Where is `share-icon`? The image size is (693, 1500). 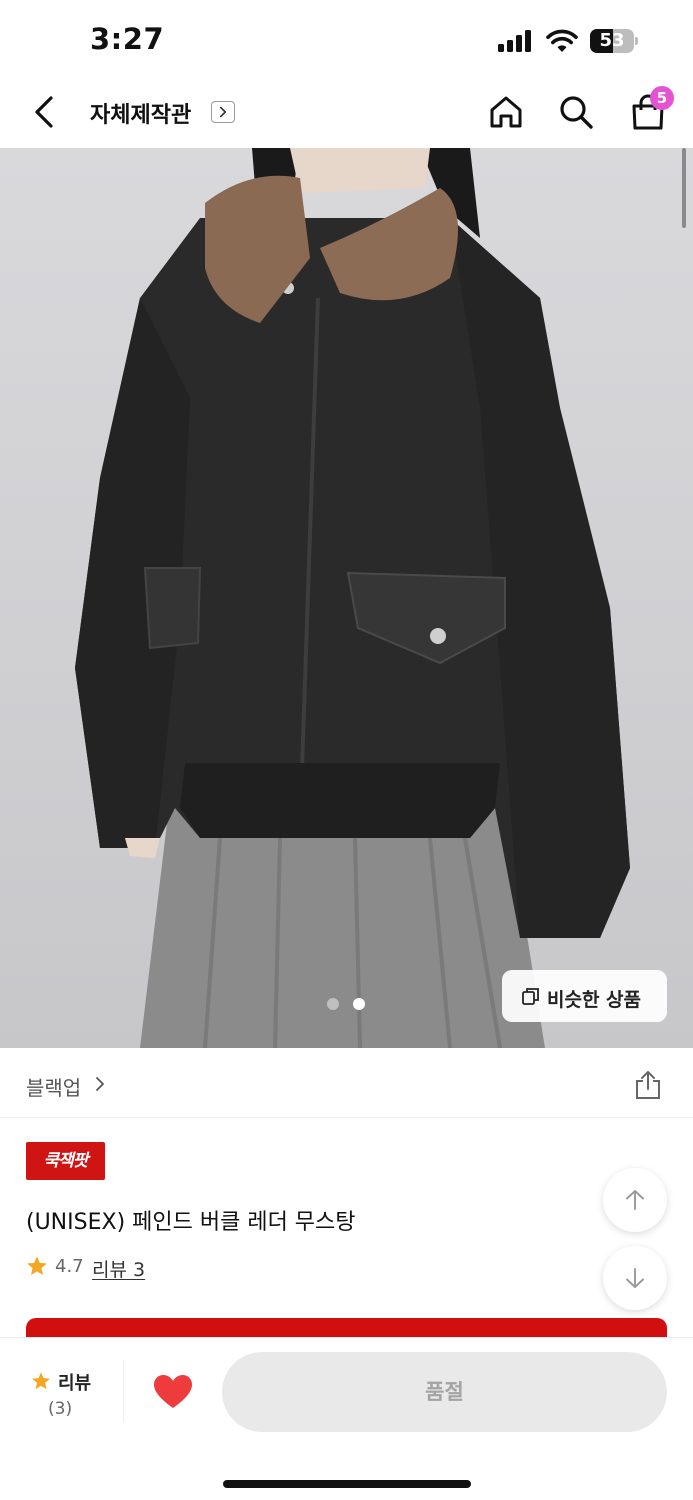
share-icon is located at coordinates (648, 1085).